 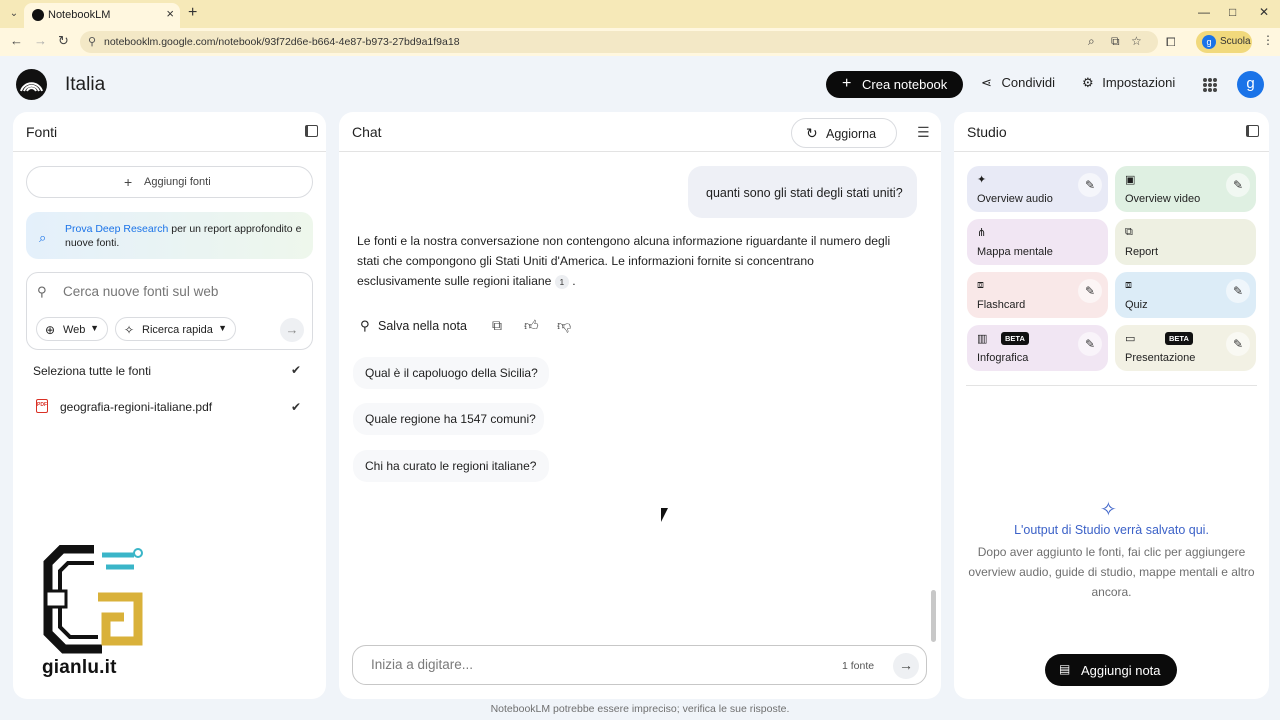 I want to click on site-info-icon: ⚲, so click(x=92, y=41).